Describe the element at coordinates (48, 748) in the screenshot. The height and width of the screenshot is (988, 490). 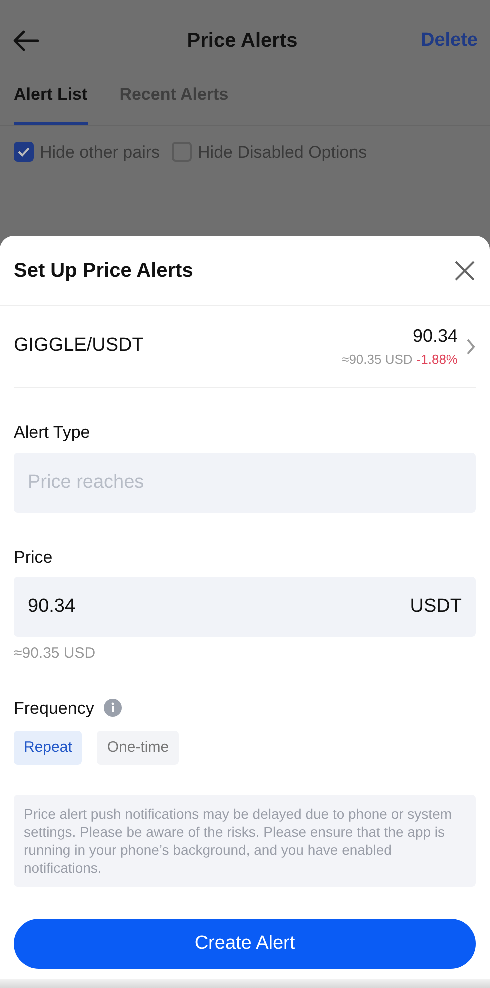
I see `frequency-option: Repeat` at that location.